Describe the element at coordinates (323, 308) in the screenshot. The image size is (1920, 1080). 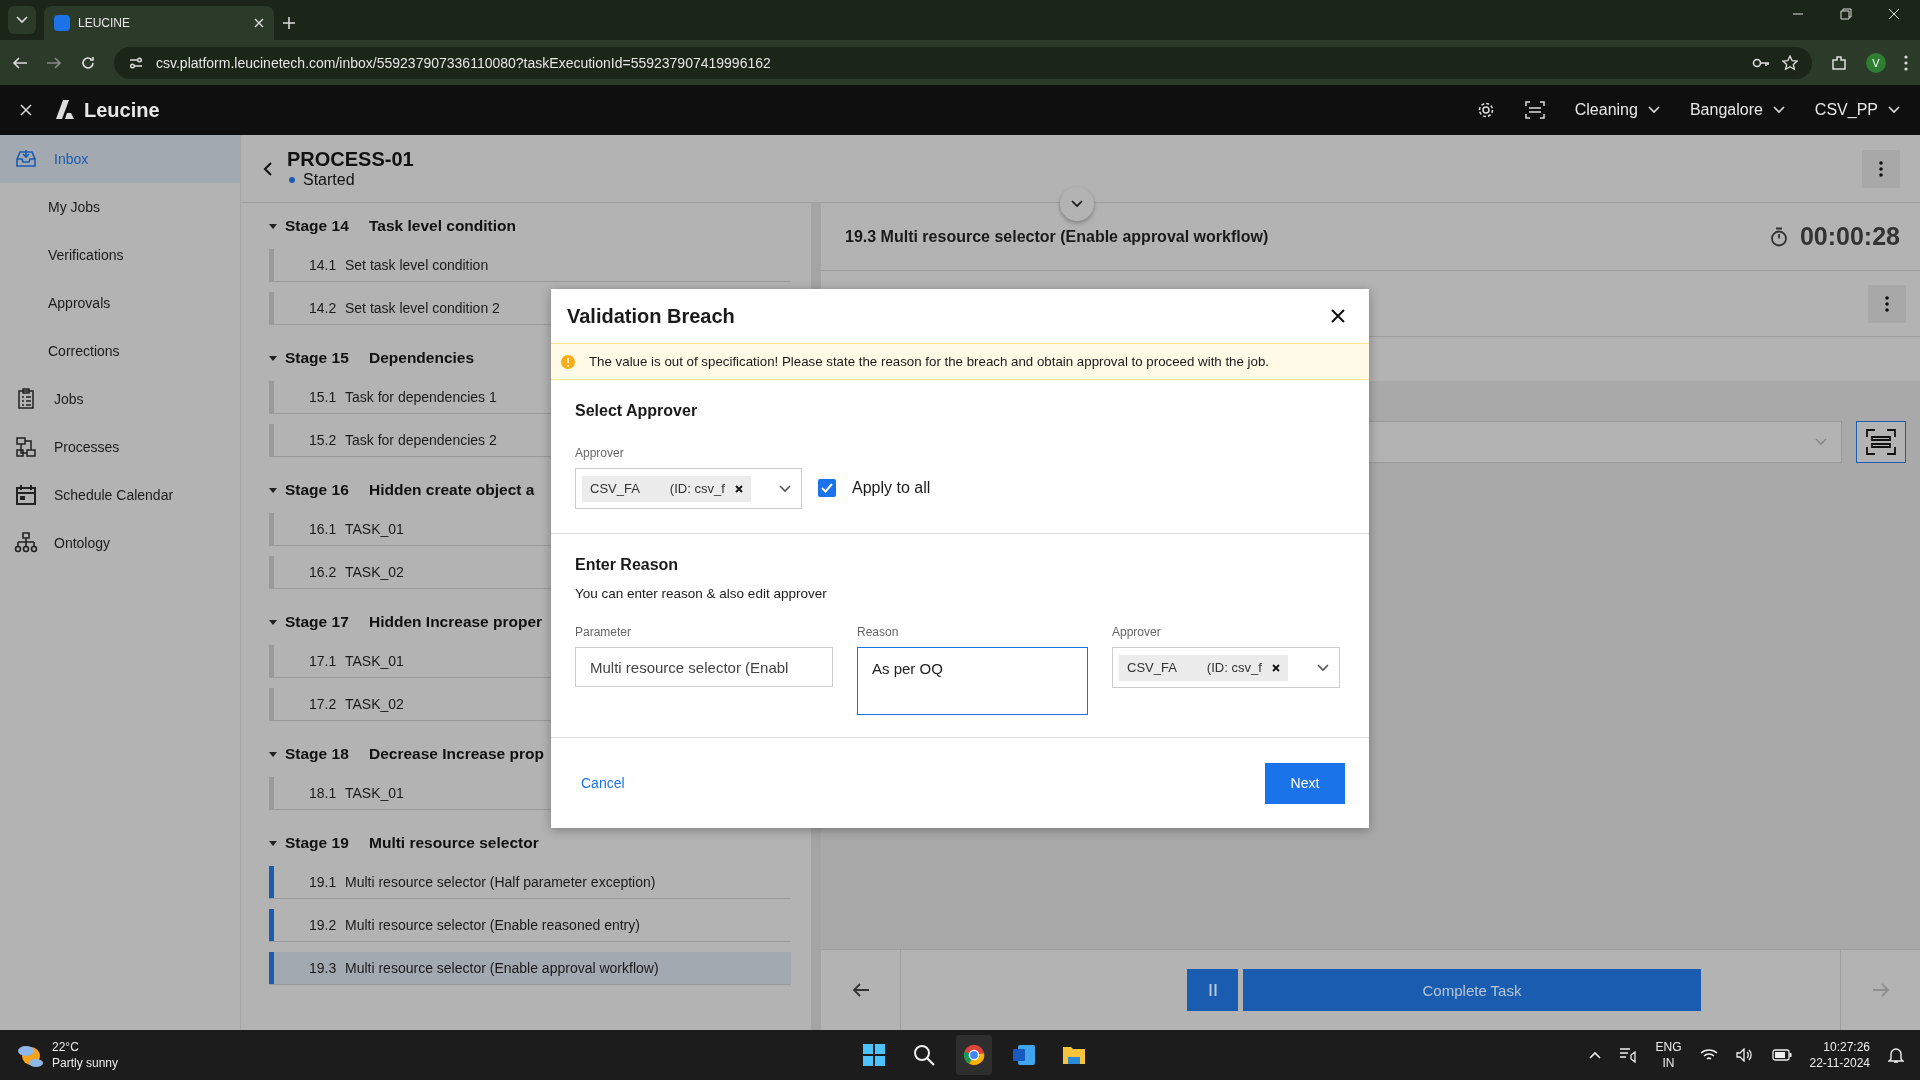
I see `task-number: 14.2` at that location.